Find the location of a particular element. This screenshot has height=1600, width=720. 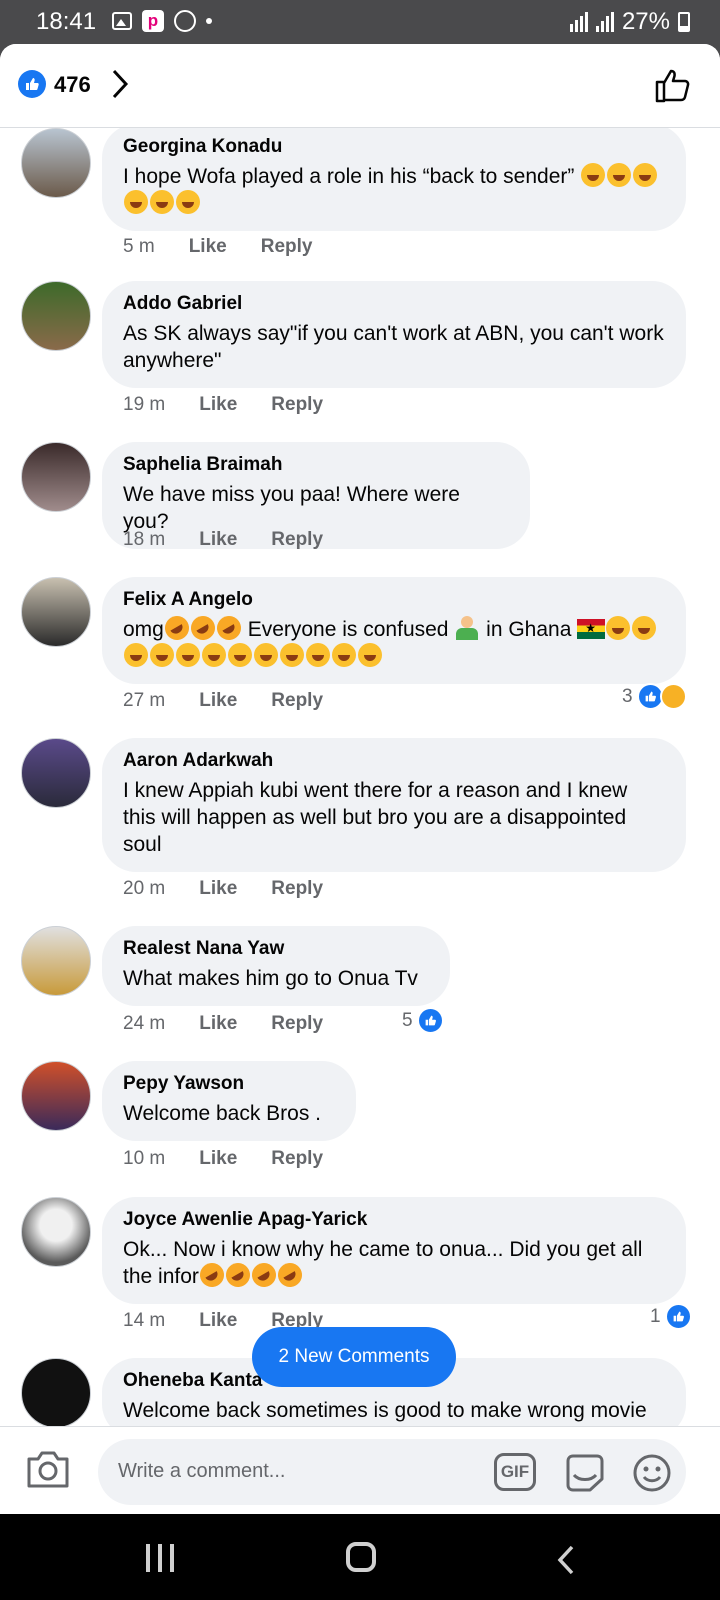

gallery-icon is located at coordinates (122, 21).